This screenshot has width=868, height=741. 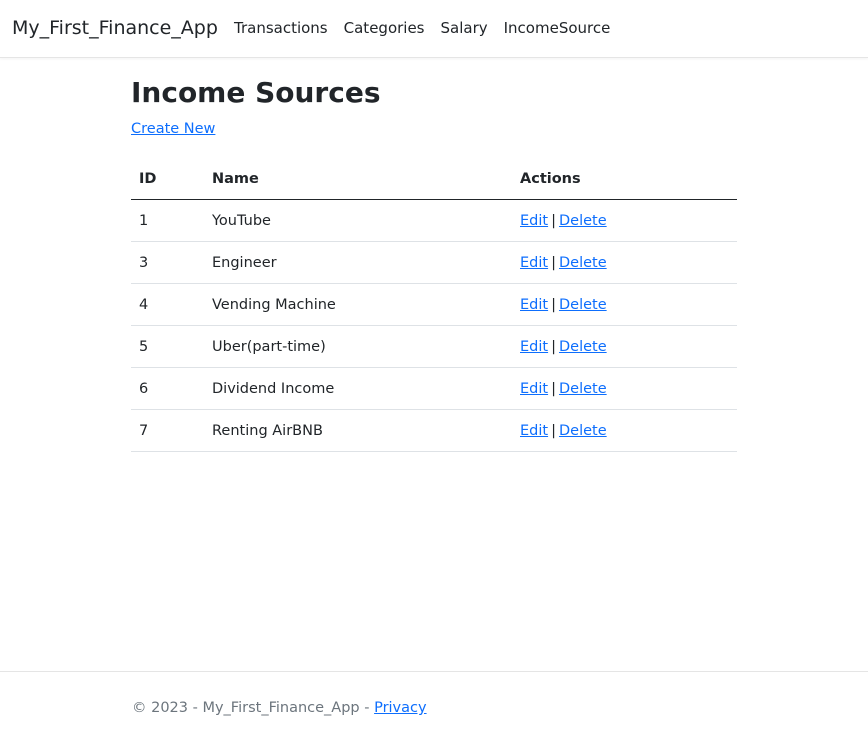 I want to click on page-title: Income Sources, so click(x=256, y=92).